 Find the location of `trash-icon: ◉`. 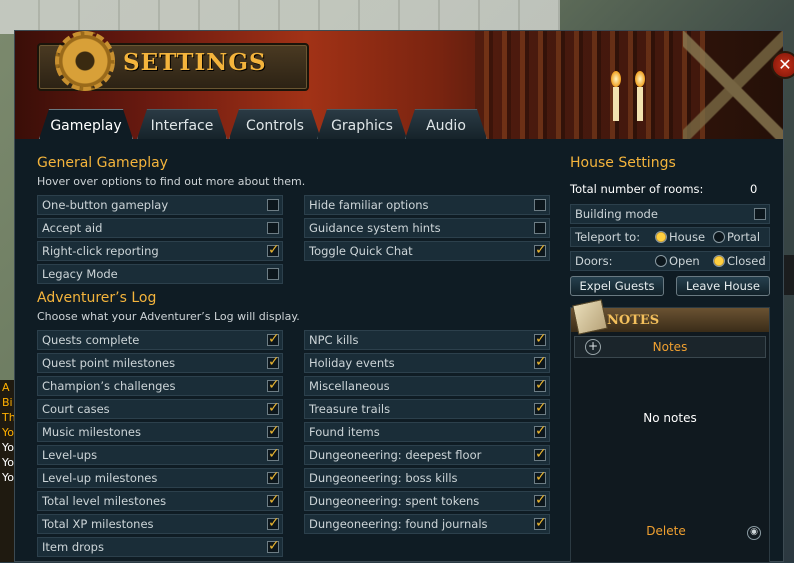

trash-icon: ◉ is located at coordinates (754, 533).